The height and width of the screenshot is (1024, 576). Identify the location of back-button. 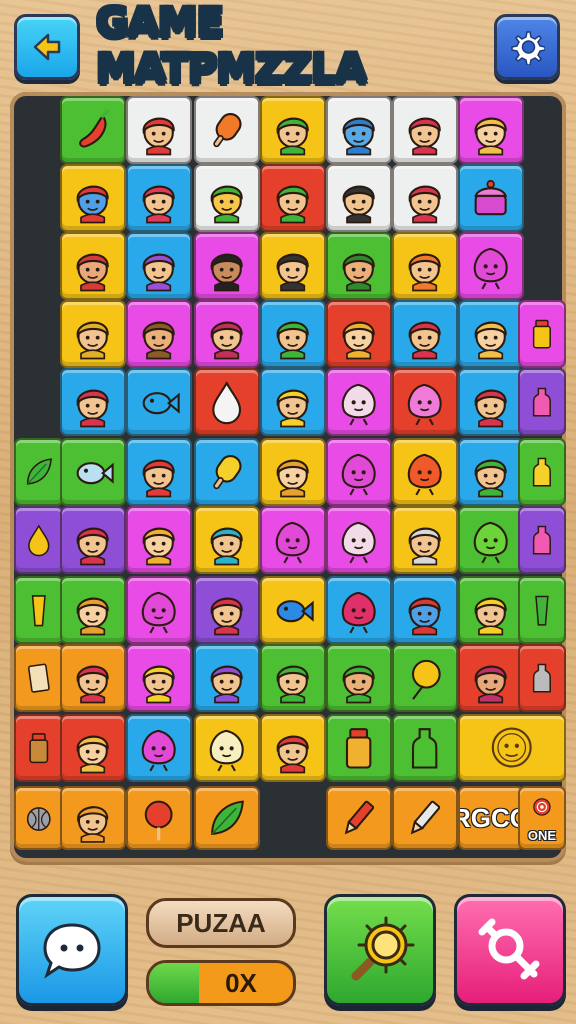
(47, 47).